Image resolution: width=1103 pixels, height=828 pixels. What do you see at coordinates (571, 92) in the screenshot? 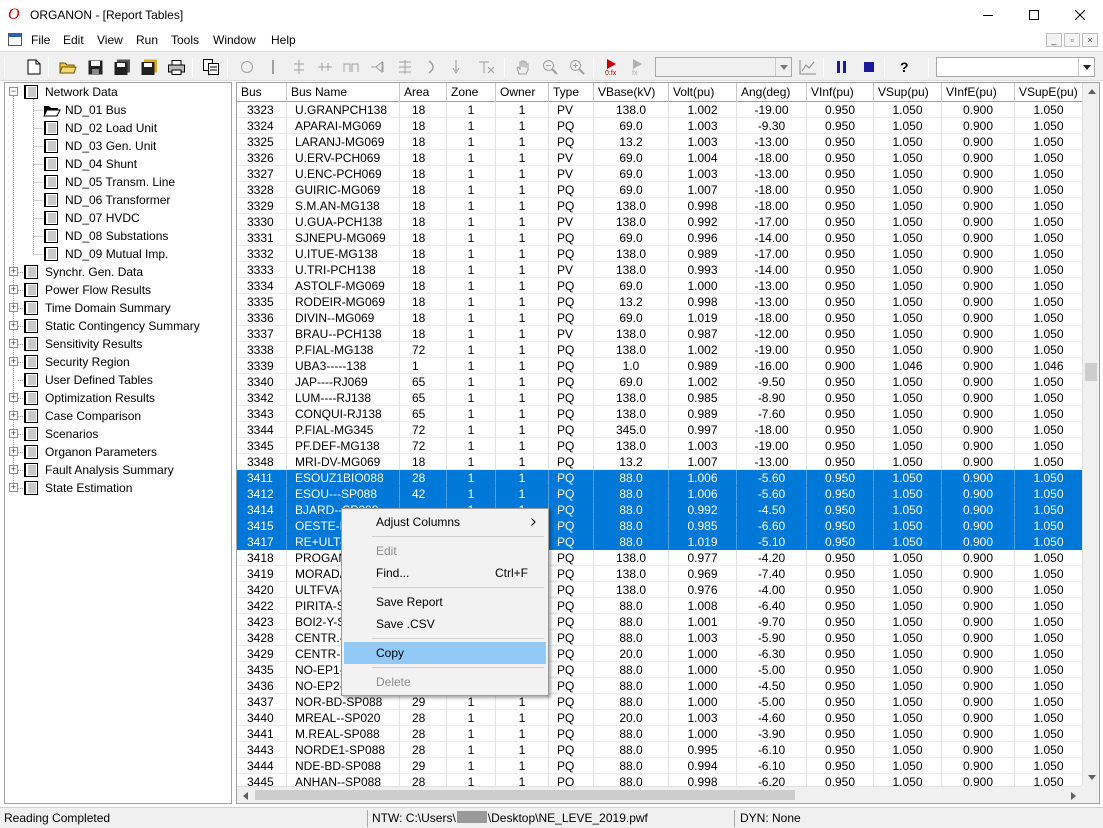
I see `column-header: Type` at bounding box center [571, 92].